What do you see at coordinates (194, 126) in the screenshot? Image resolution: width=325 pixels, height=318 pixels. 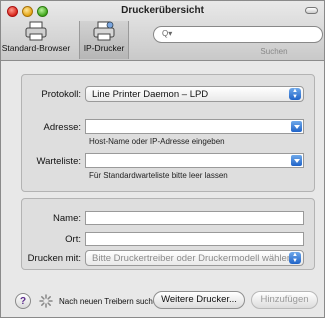 I see `adresse-field` at bounding box center [194, 126].